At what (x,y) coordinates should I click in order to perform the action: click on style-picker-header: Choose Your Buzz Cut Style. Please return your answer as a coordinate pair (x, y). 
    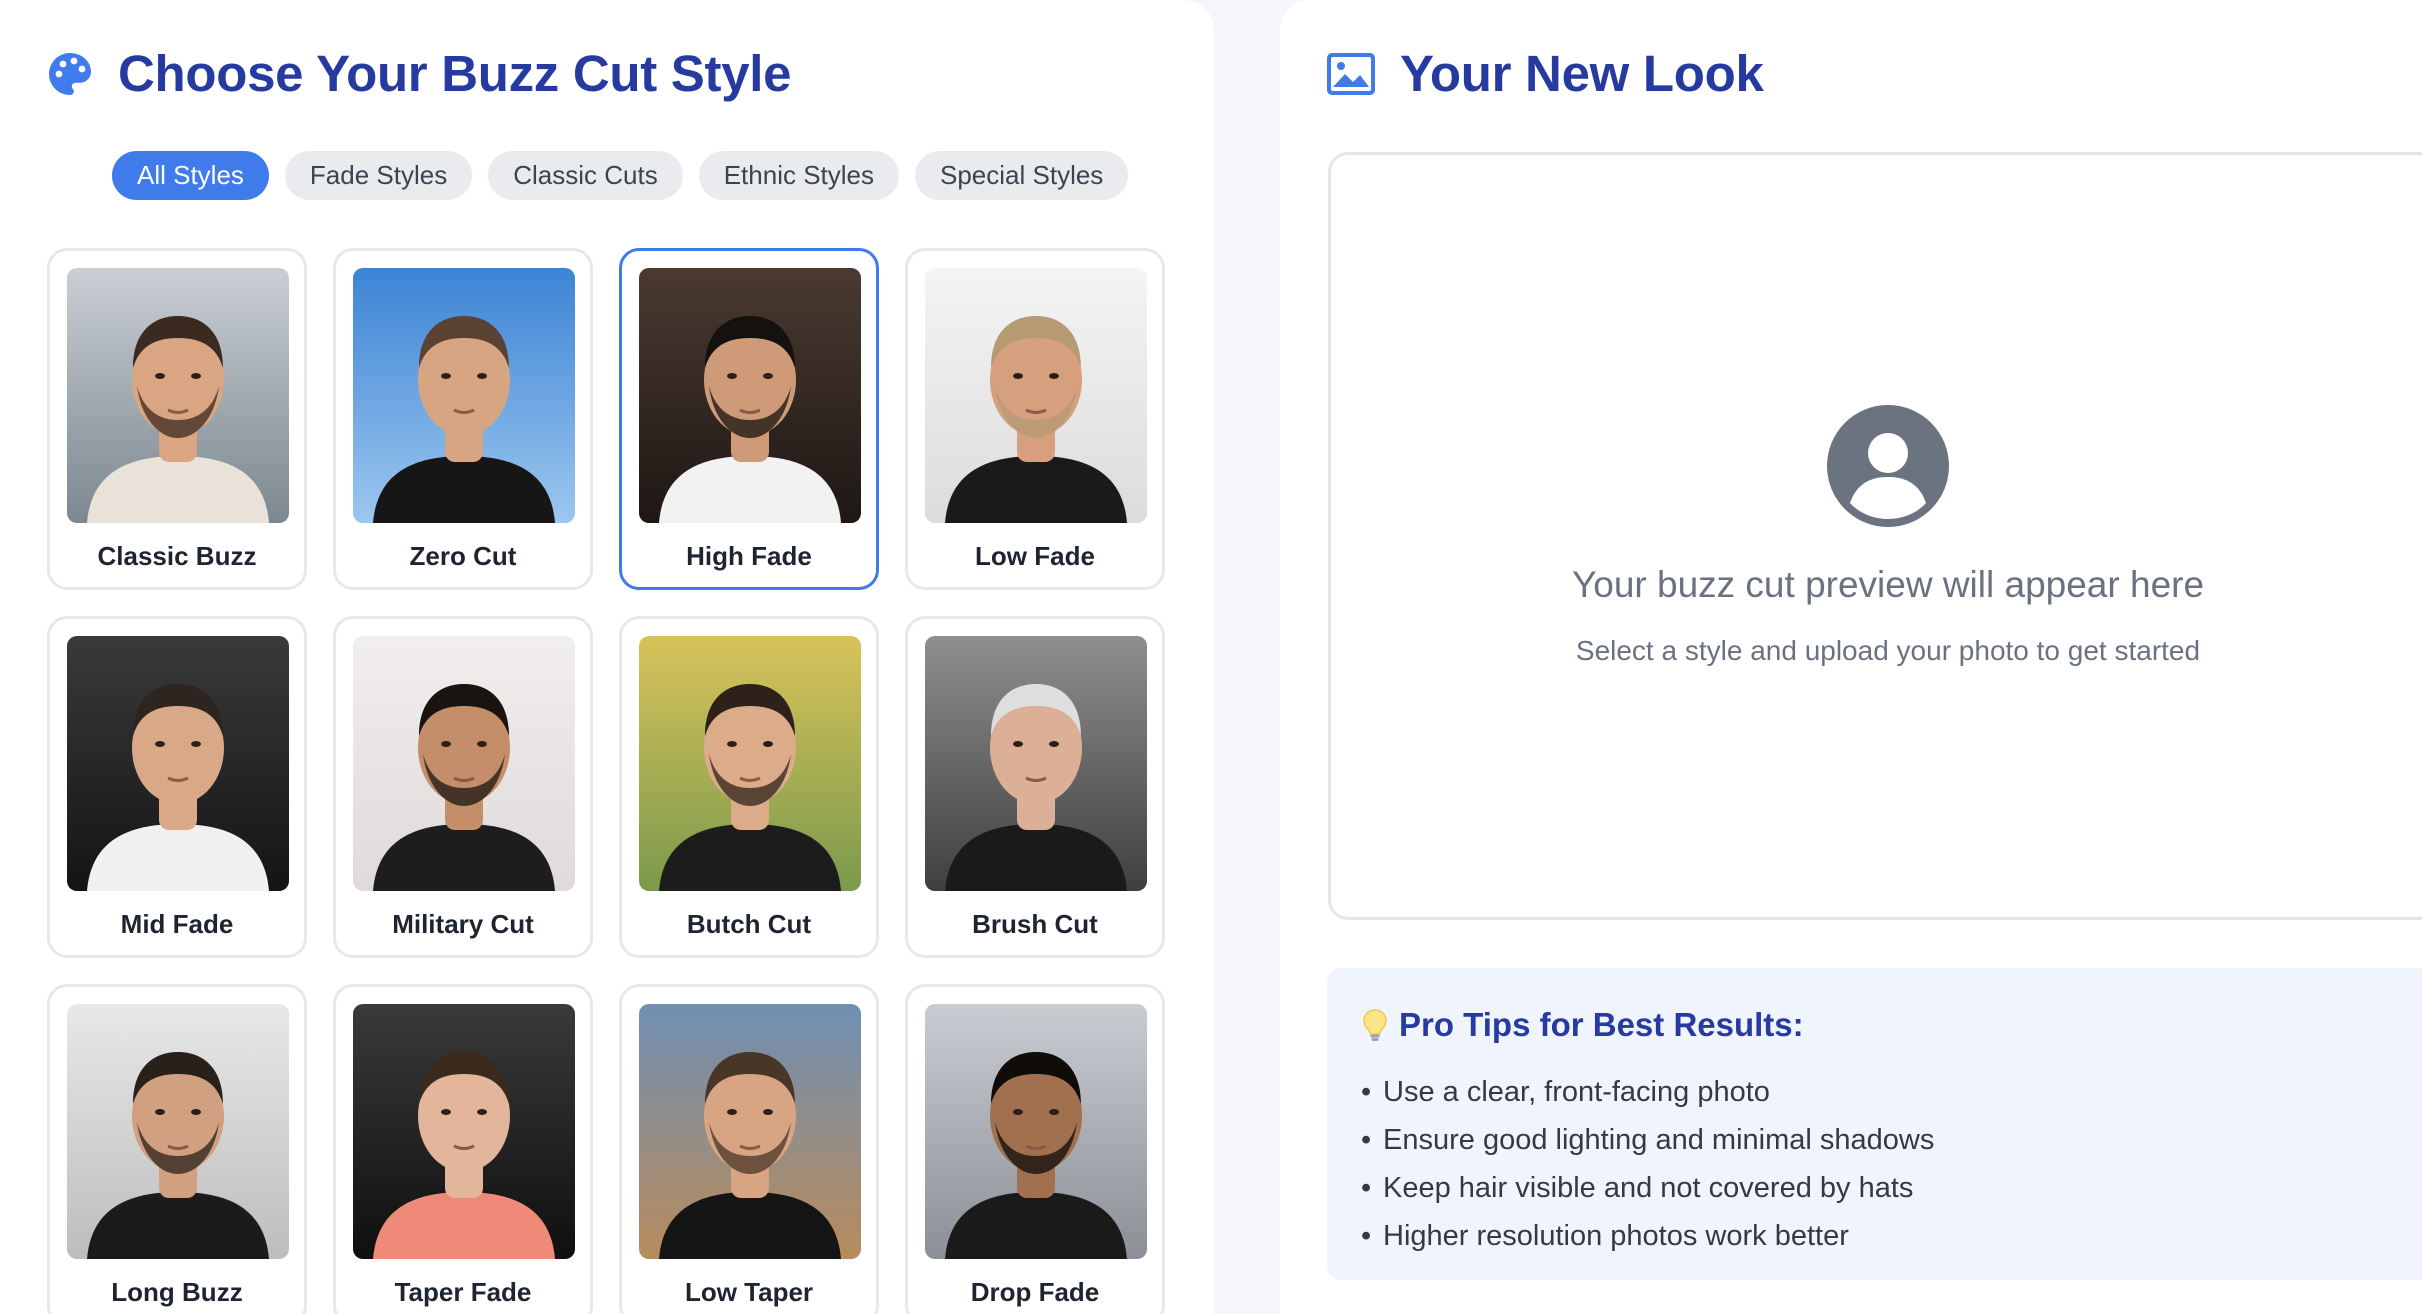
    Looking at the image, I should click on (419, 73).